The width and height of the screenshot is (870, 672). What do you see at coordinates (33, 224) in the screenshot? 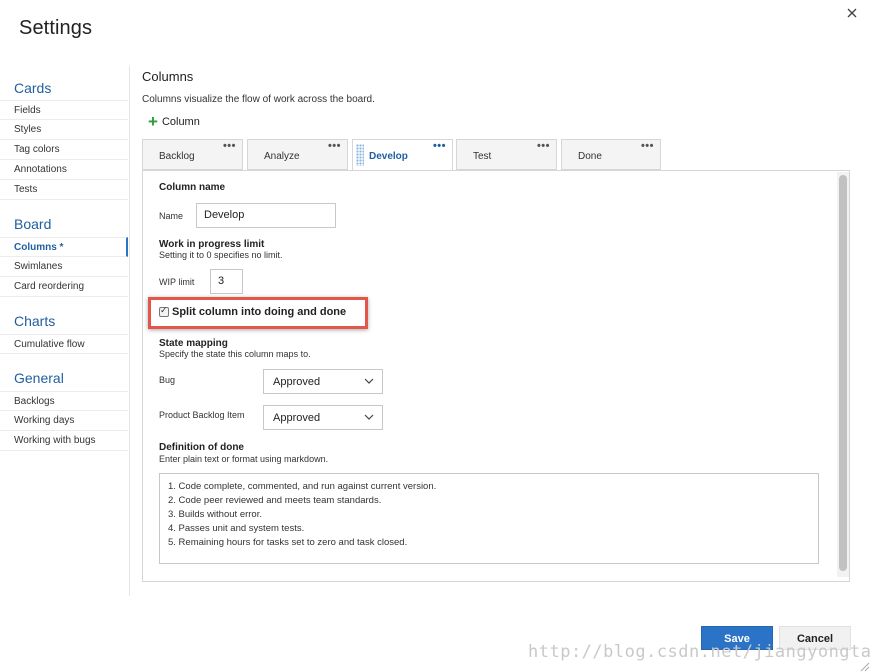
I see `sidebar-heading-board: Board` at bounding box center [33, 224].